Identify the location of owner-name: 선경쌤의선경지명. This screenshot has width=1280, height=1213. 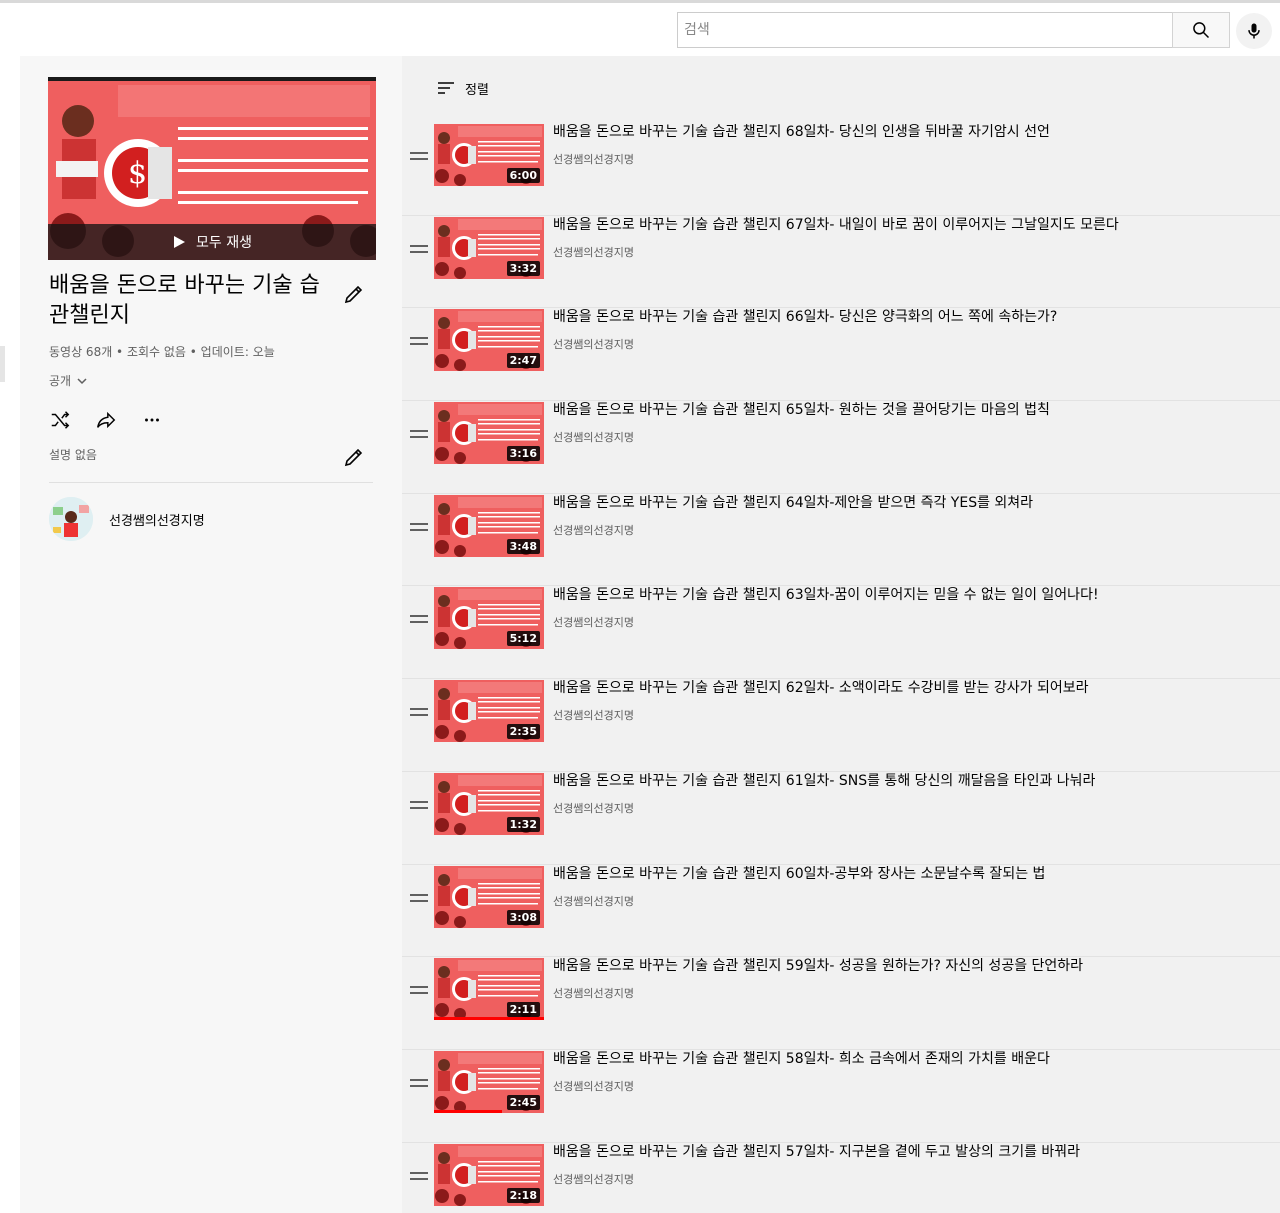
(157, 519).